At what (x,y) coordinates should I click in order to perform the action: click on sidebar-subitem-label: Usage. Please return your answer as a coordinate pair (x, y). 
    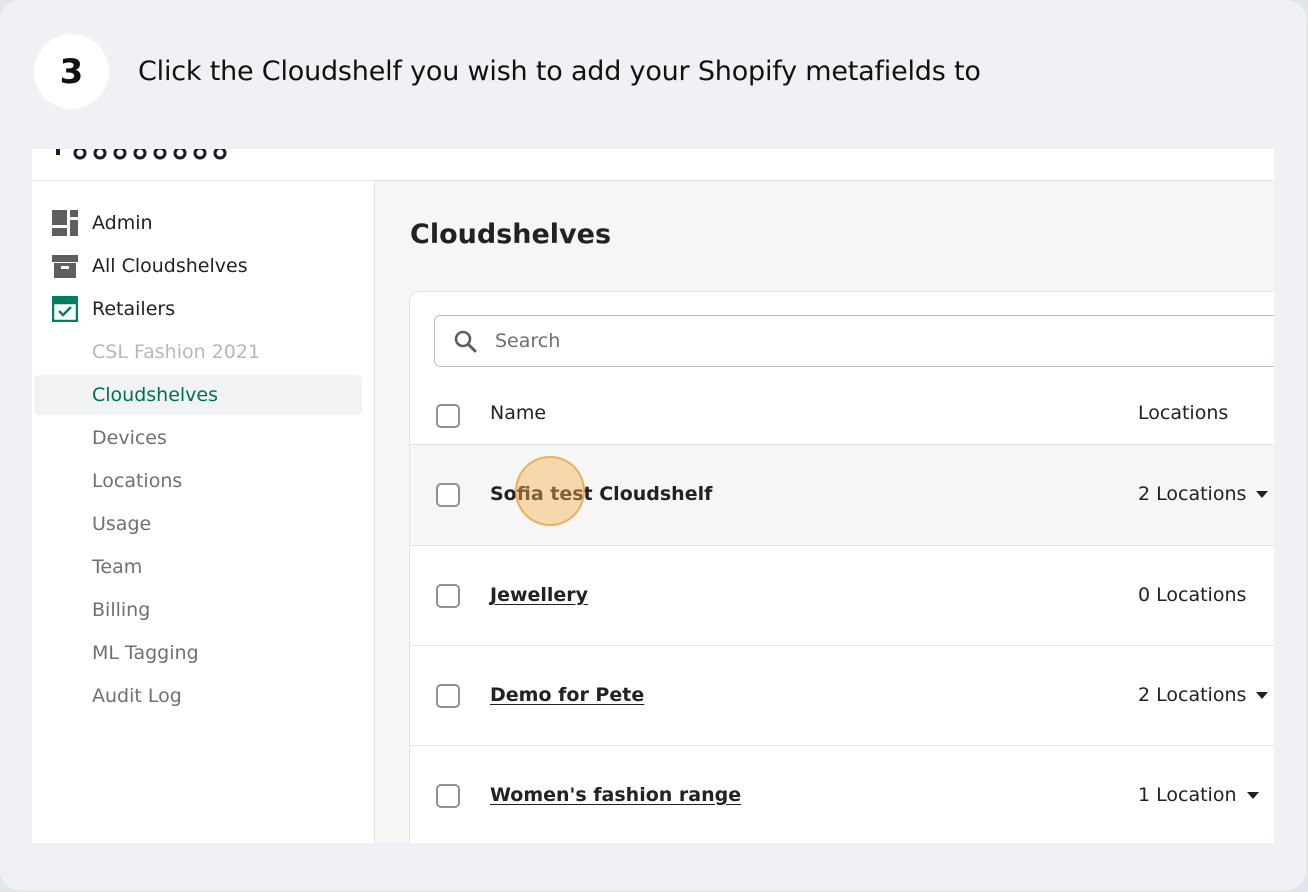
    Looking at the image, I should click on (122, 524).